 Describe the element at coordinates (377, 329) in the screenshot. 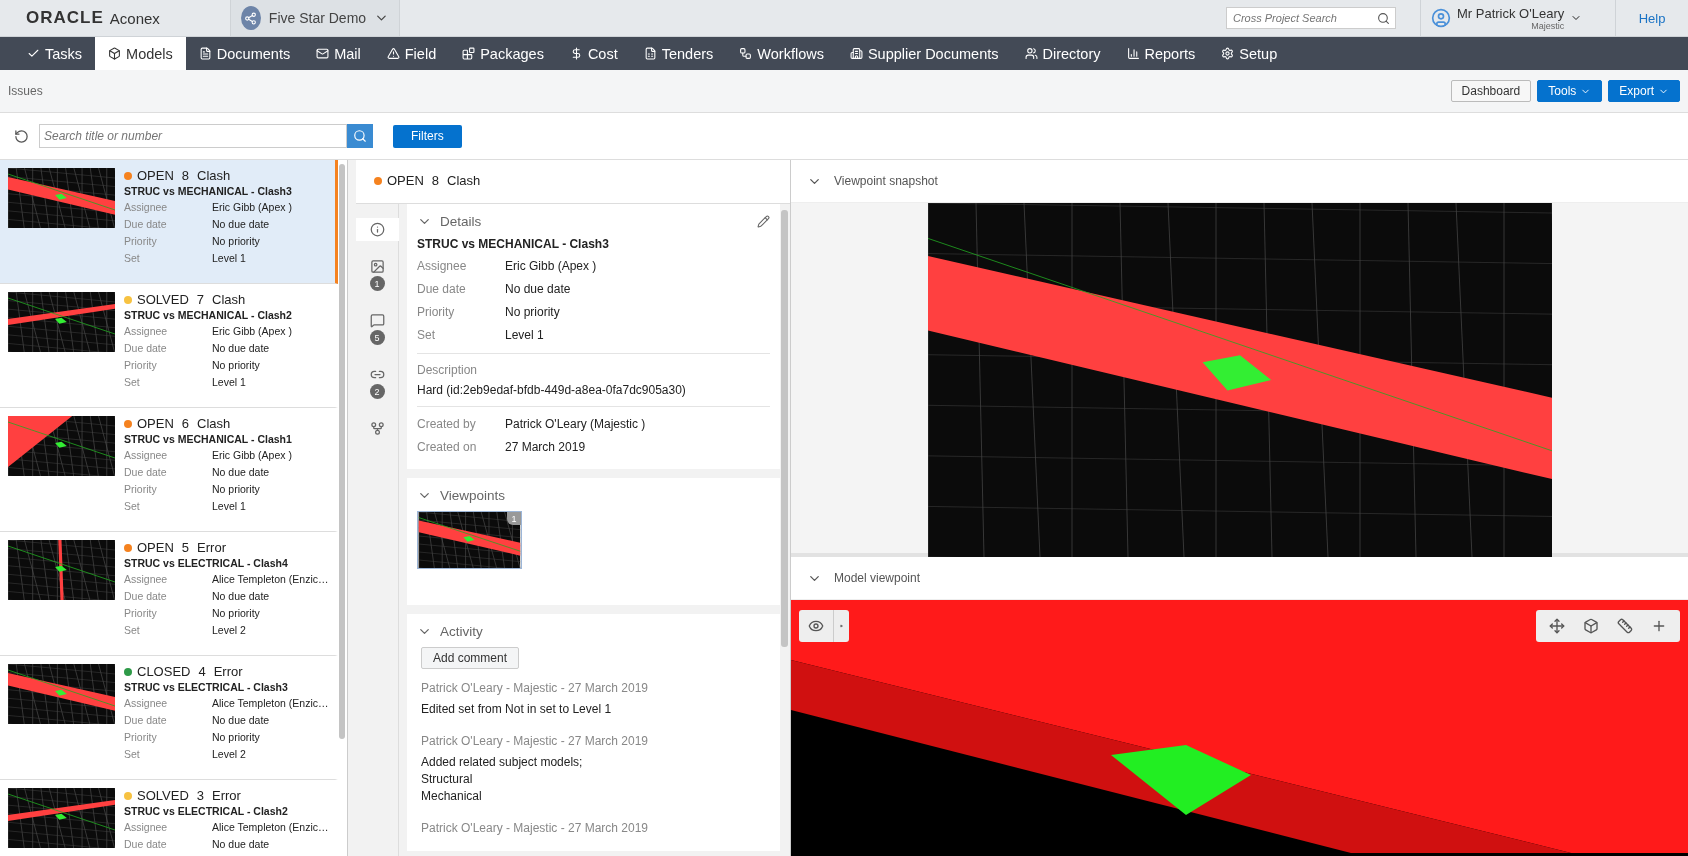

I see `side-tab: 5` at that location.